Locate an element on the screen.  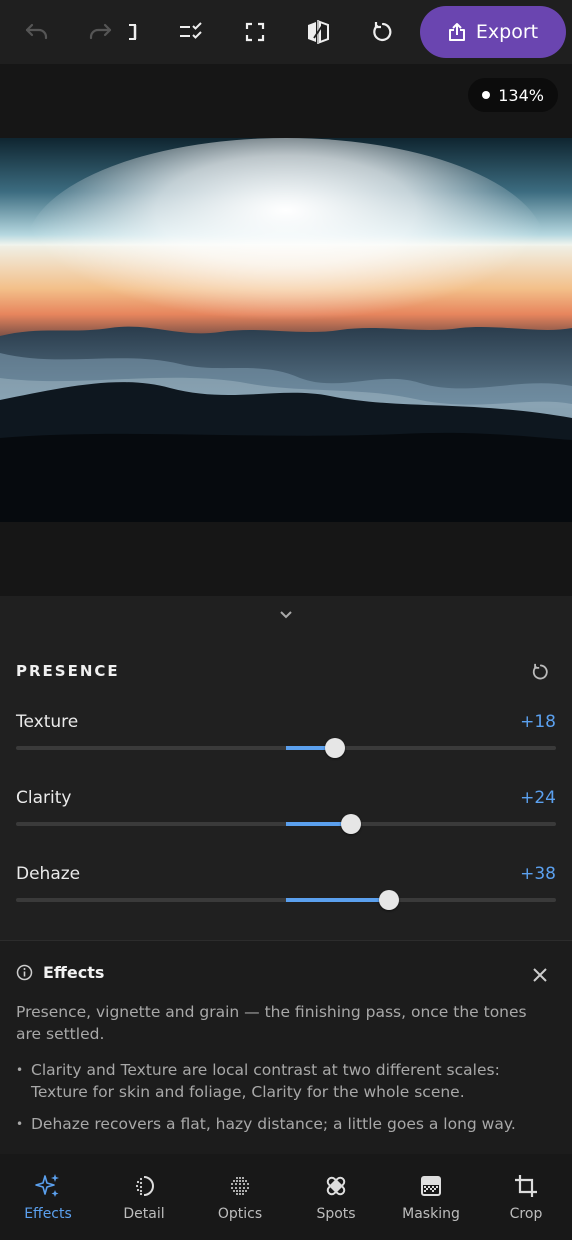
texture-slider: Texture +18 is located at coordinates (286, 742).